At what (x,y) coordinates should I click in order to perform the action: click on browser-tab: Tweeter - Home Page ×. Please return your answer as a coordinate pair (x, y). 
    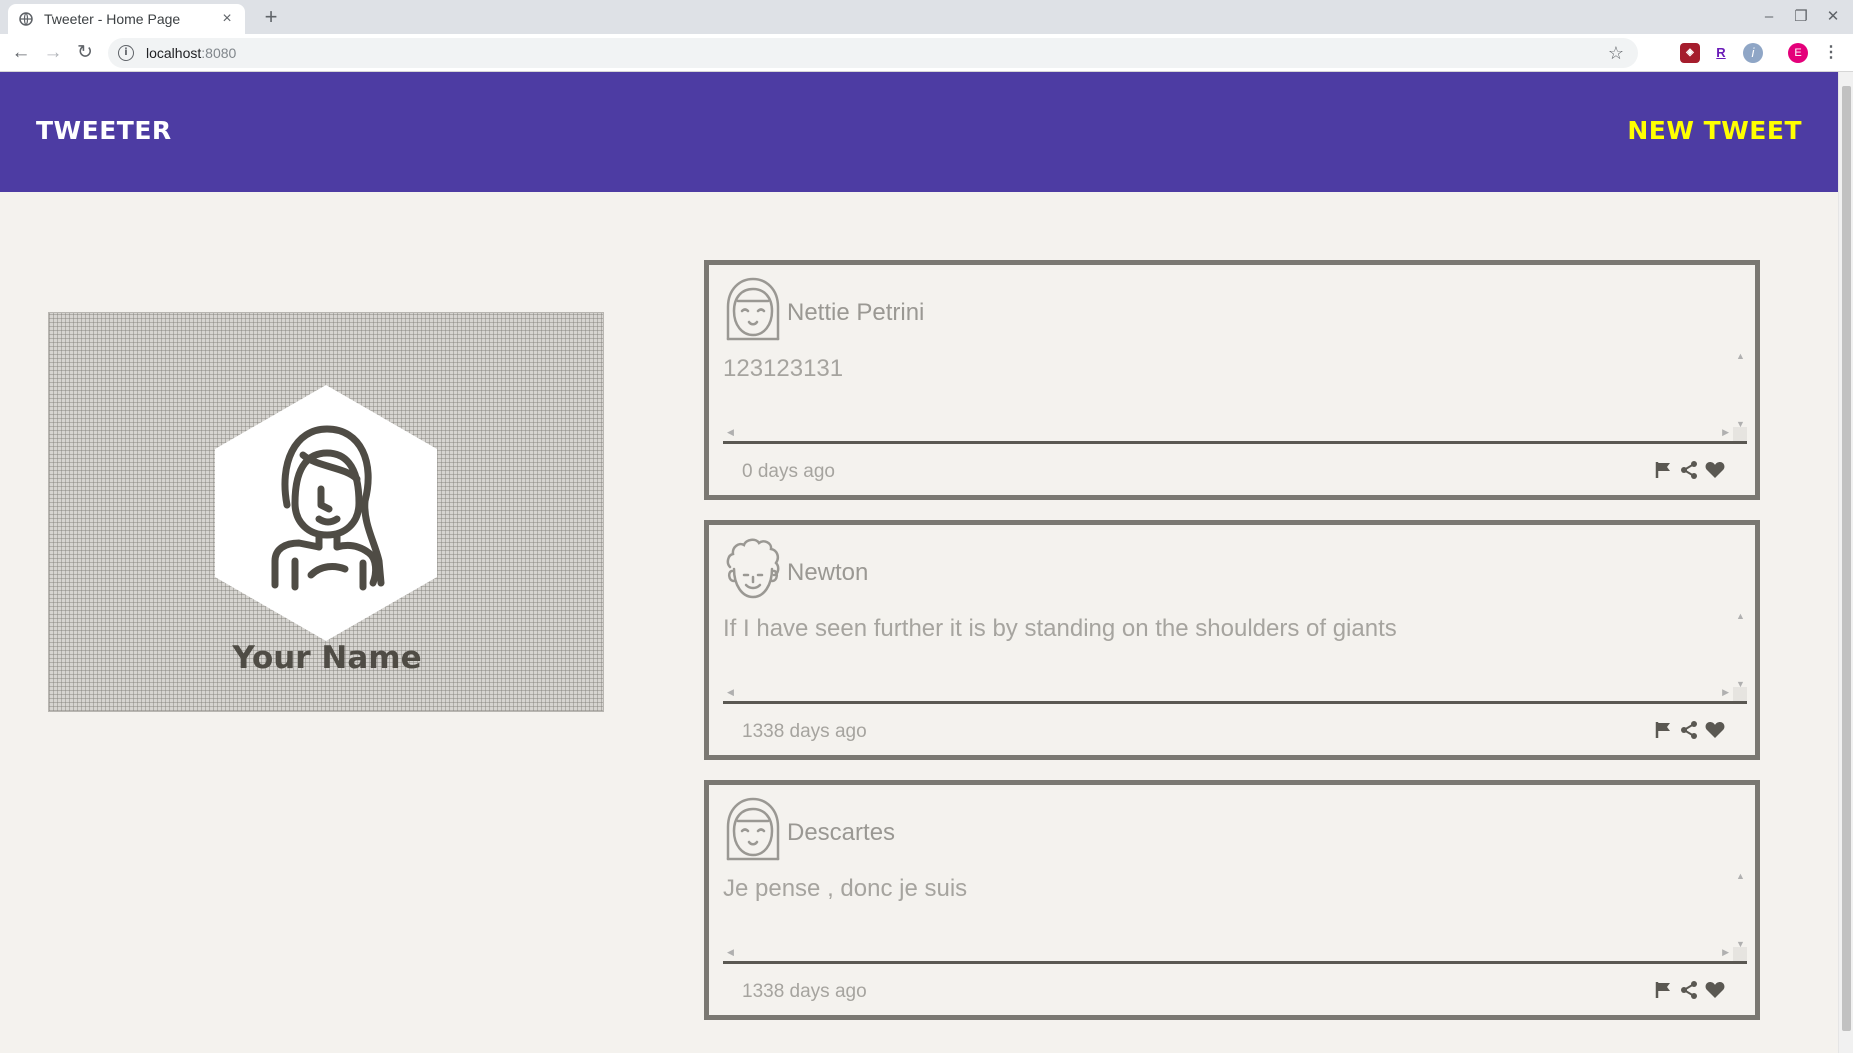
    Looking at the image, I should click on (126, 19).